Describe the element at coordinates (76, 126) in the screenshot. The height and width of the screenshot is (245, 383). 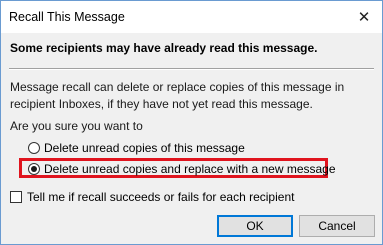
I see `question-text: Are you sure you want to` at that location.